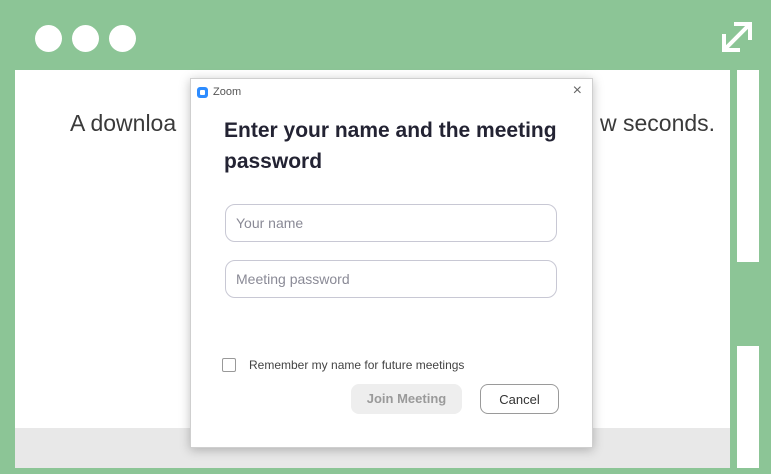 Image resolution: width=771 pixels, height=474 pixels. What do you see at coordinates (391, 279) in the screenshot?
I see `meeting-password-input` at bounding box center [391, 279].